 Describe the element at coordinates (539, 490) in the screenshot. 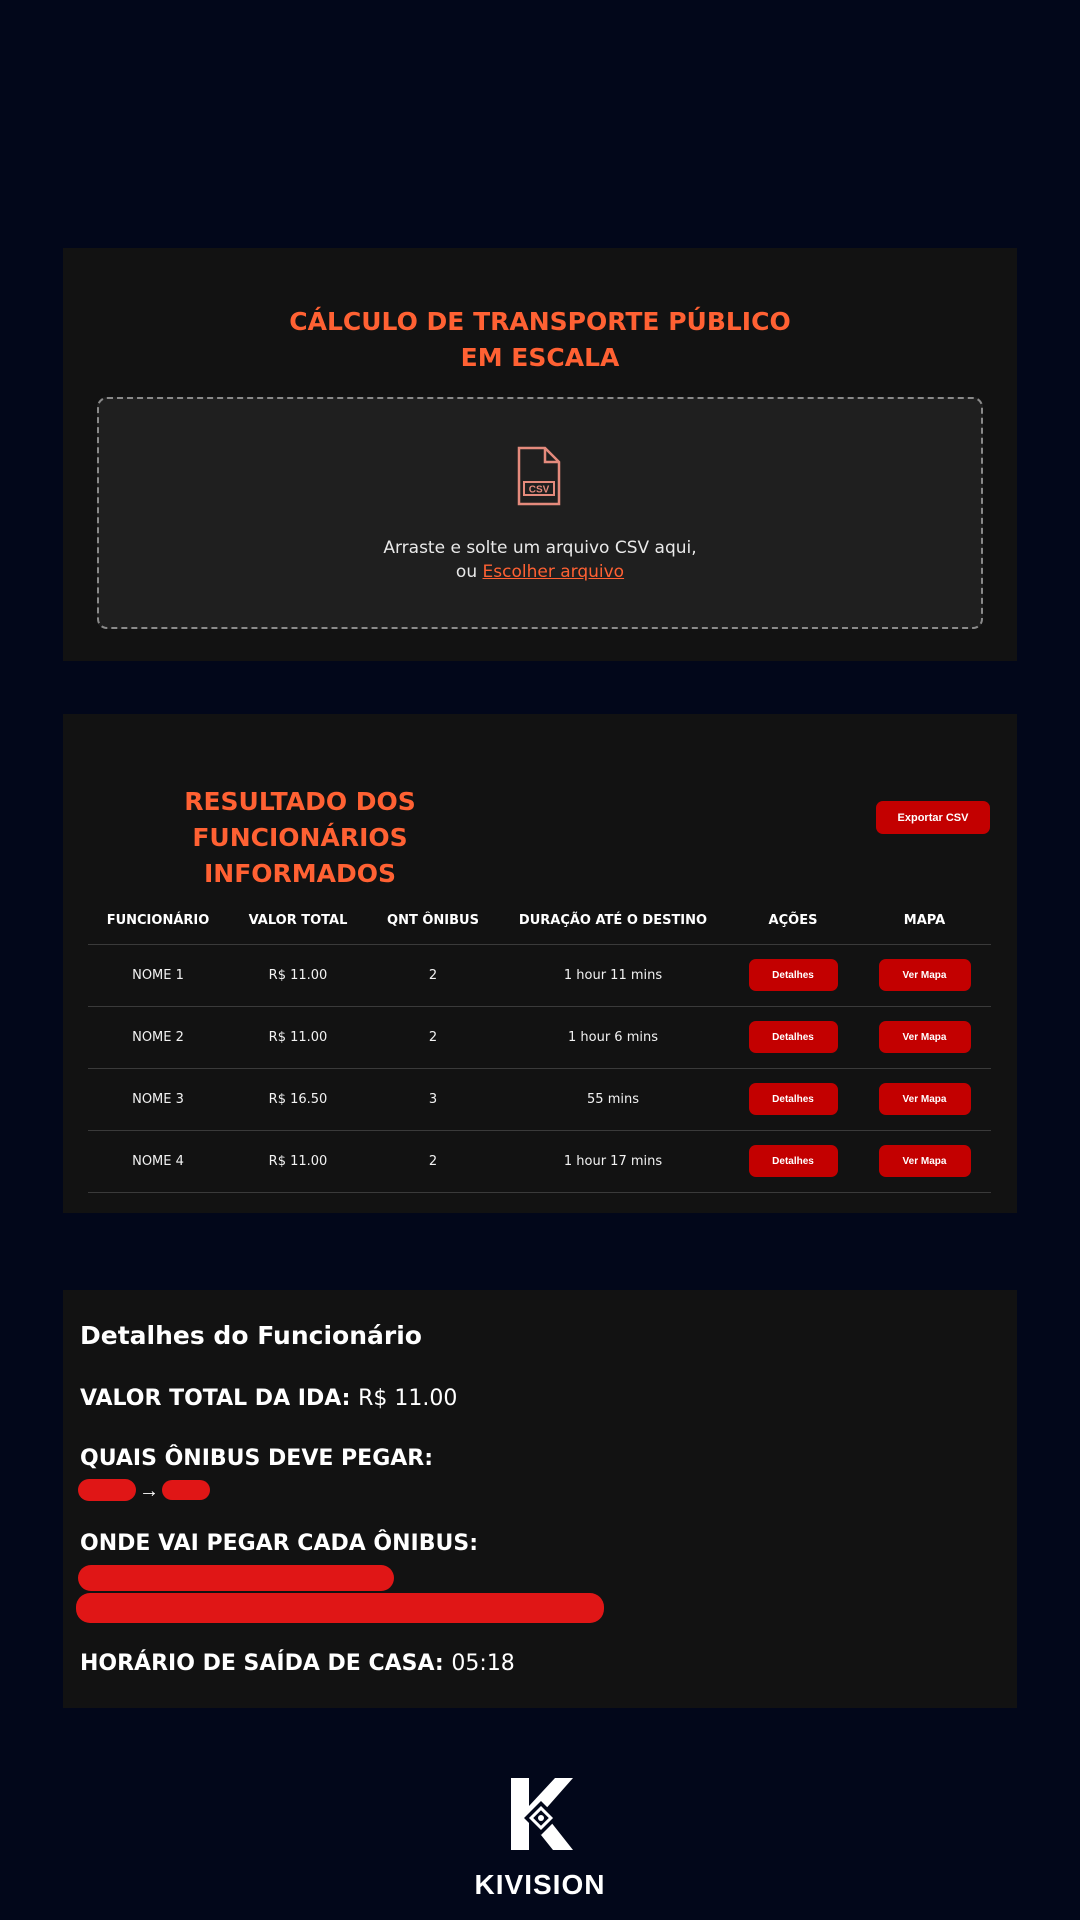

I see `csv-icon-label: CSV` at that location.